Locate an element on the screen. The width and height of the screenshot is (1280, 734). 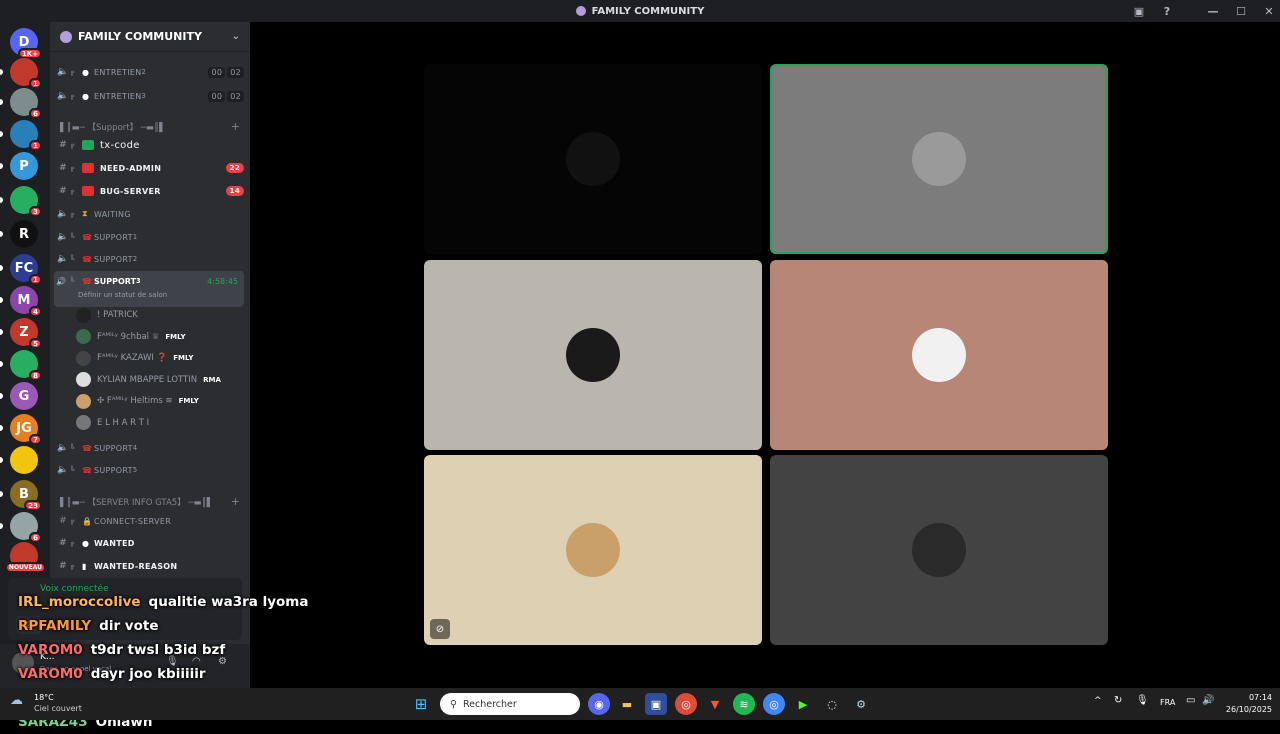
server-icon: 8 is located at coordinates (26, 365).